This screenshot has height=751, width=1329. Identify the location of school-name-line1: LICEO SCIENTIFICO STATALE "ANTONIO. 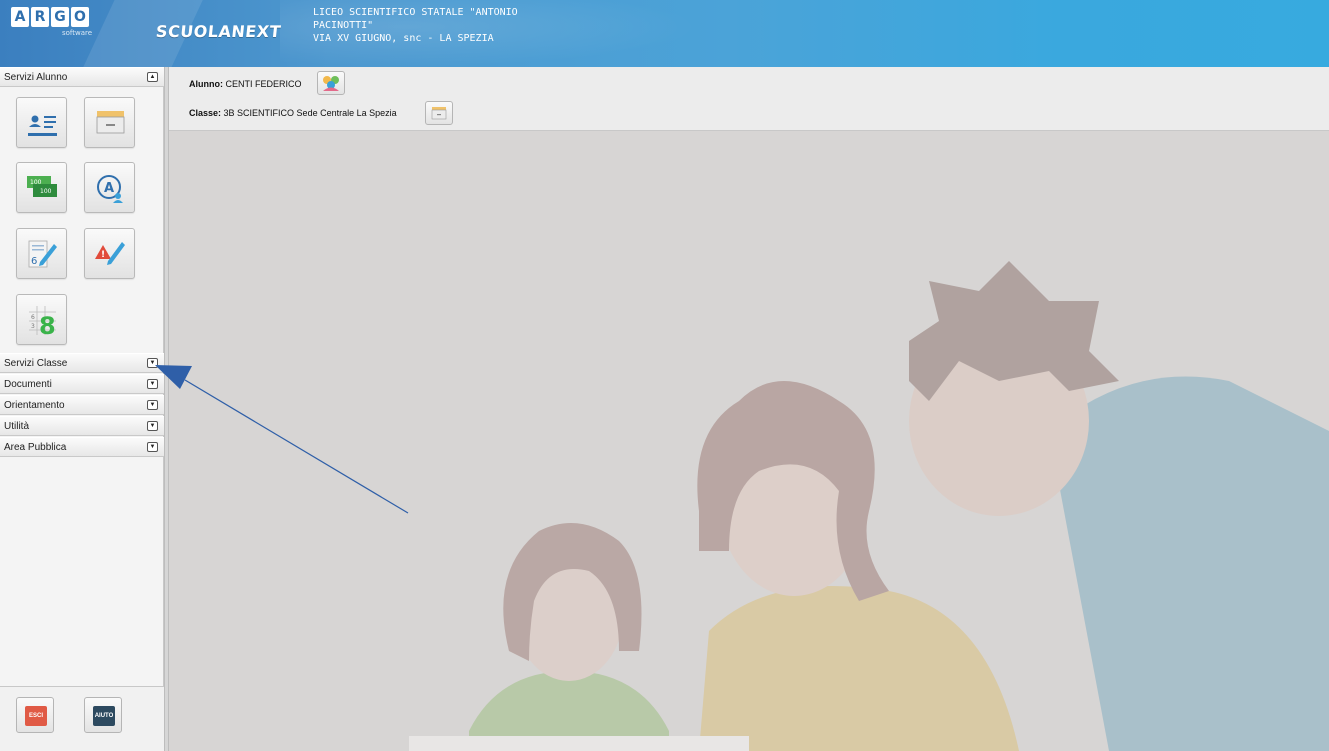
(415, 12).